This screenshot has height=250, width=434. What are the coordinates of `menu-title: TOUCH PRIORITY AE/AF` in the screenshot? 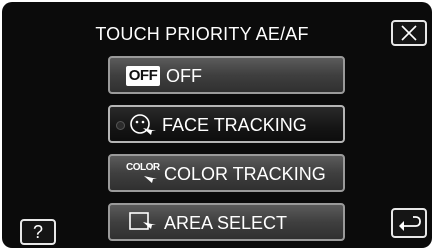 It's located at (202, 34).